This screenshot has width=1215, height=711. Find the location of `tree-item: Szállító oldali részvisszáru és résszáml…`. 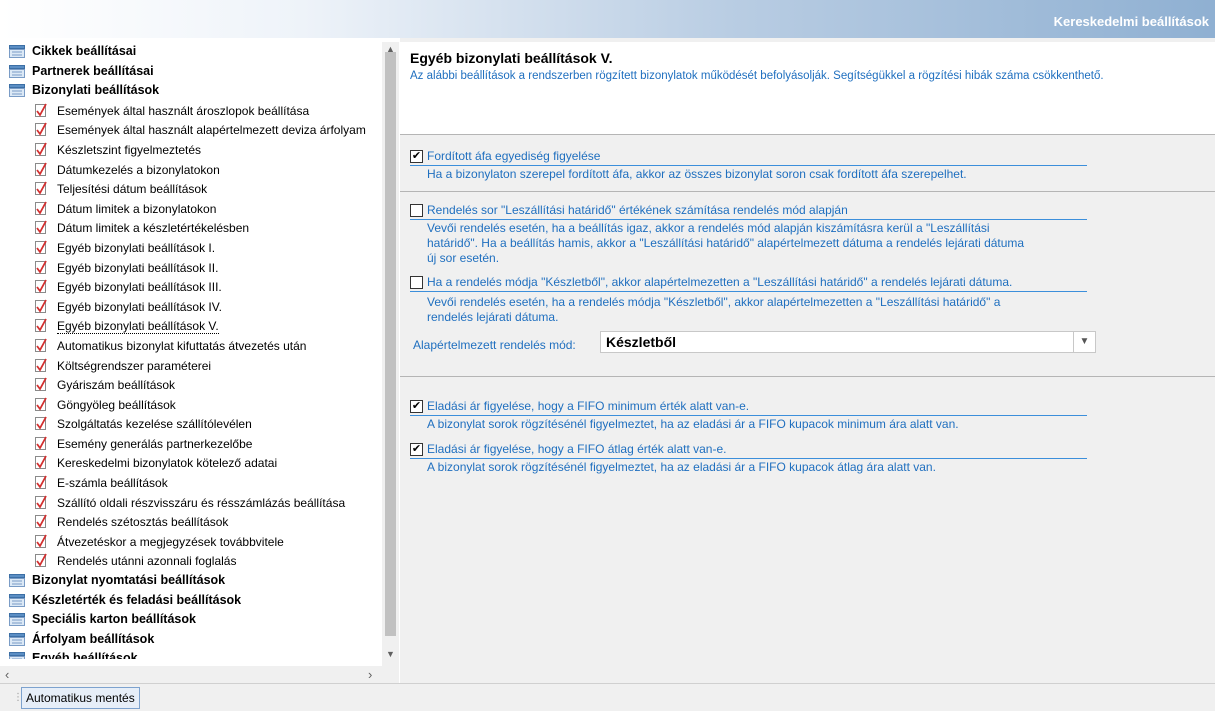

tree-item: Szállító oldali részvisszáru és résszáml… is located at coordinates (191, 503).